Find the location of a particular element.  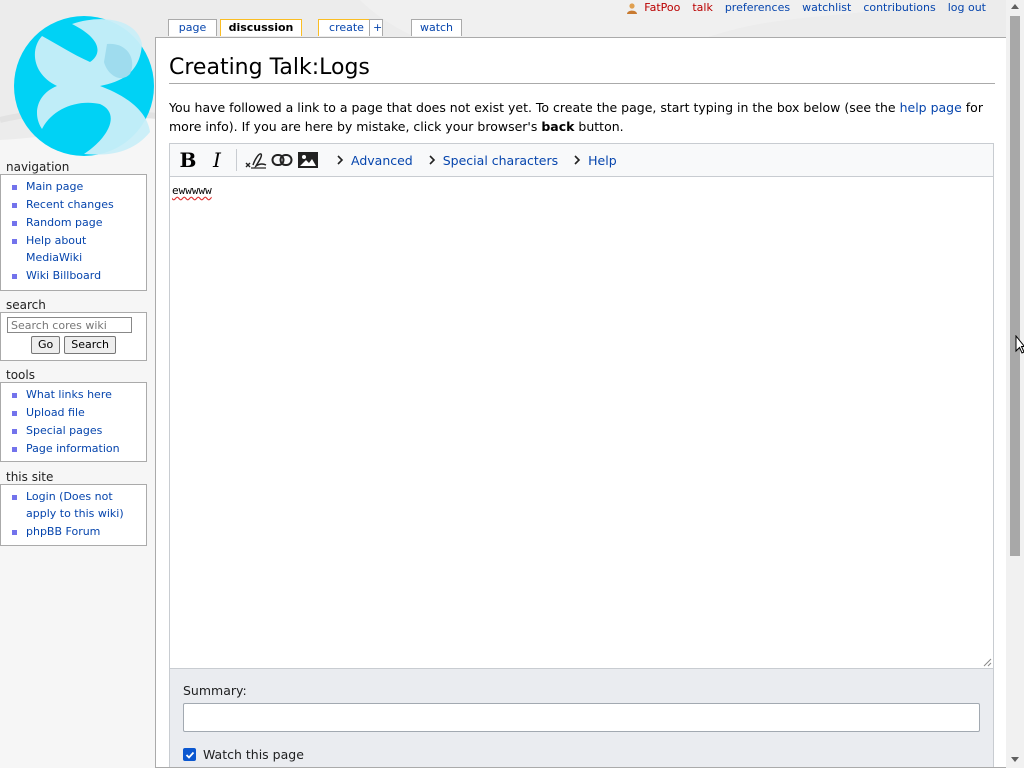

link-icon is located at coordinates (282, 160).